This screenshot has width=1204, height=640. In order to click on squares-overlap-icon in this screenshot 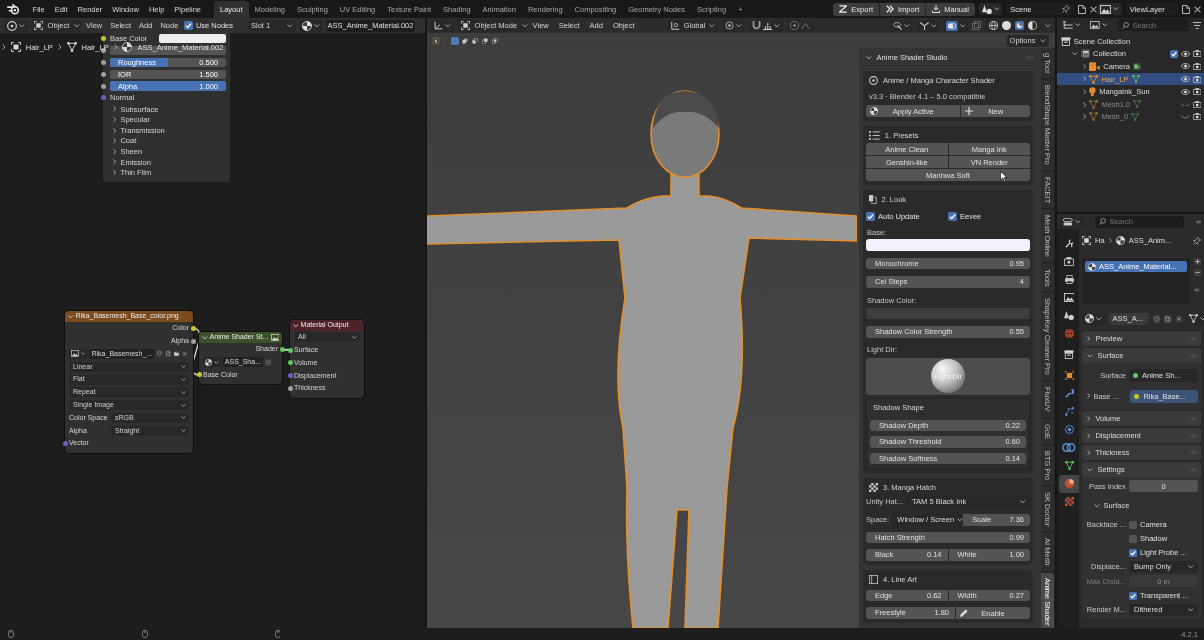, I will do `click(977, 25)`.